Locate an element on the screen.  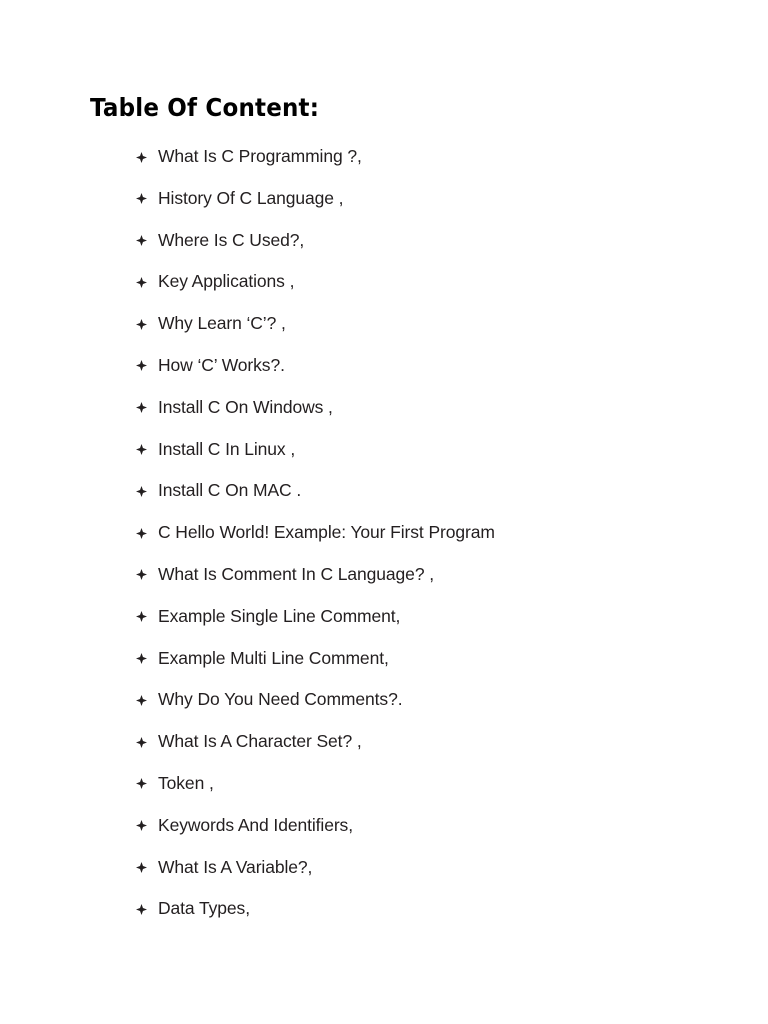
list-item-label: Key Applications , is located at coordinates (226, 281).